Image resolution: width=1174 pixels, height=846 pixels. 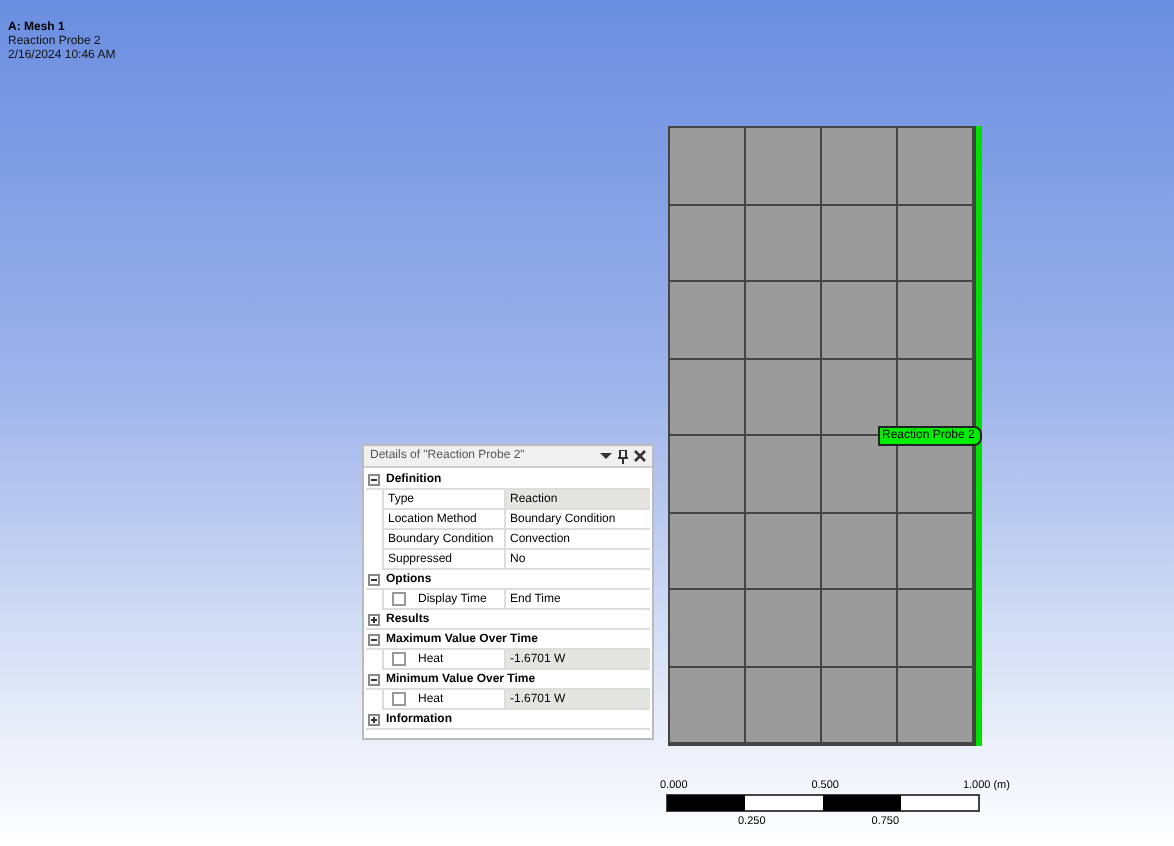 What do you see at coordinates (623, 456) in the screenshot?
I see `pin-icon` at bounding box center [623, 456].